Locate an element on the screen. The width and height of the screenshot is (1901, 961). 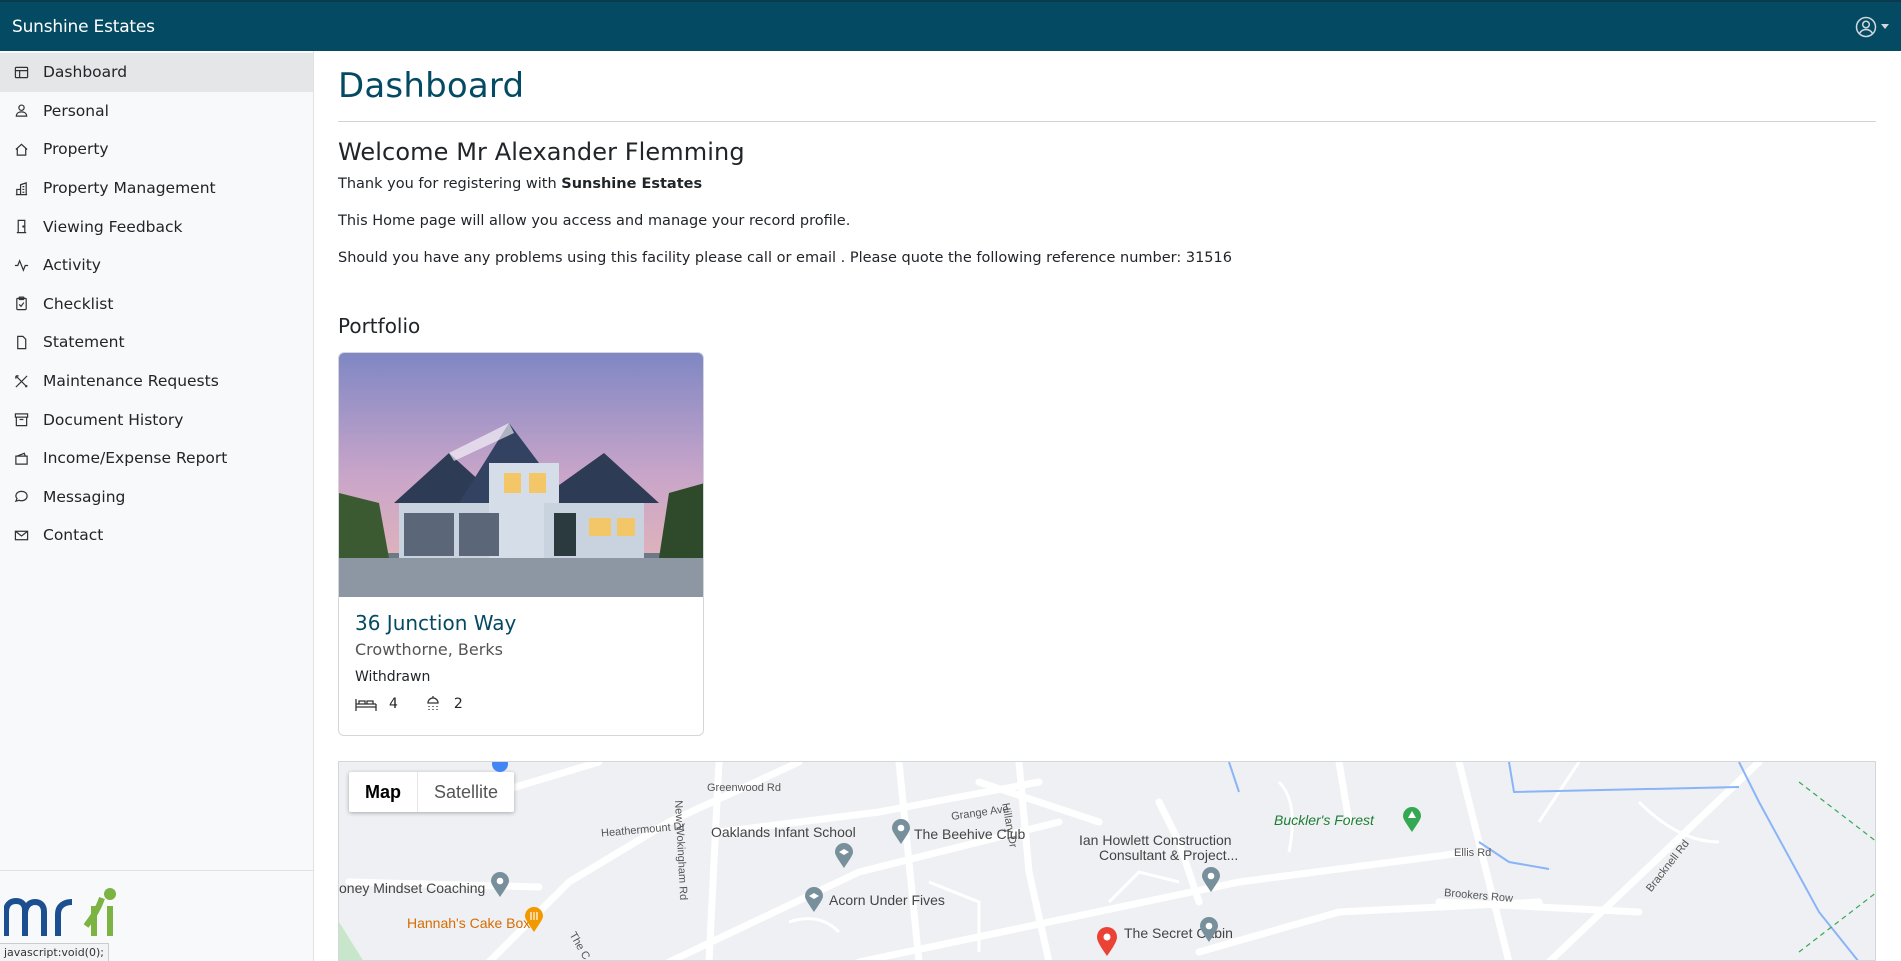
archive-icon is located at coordinates (21, 420).